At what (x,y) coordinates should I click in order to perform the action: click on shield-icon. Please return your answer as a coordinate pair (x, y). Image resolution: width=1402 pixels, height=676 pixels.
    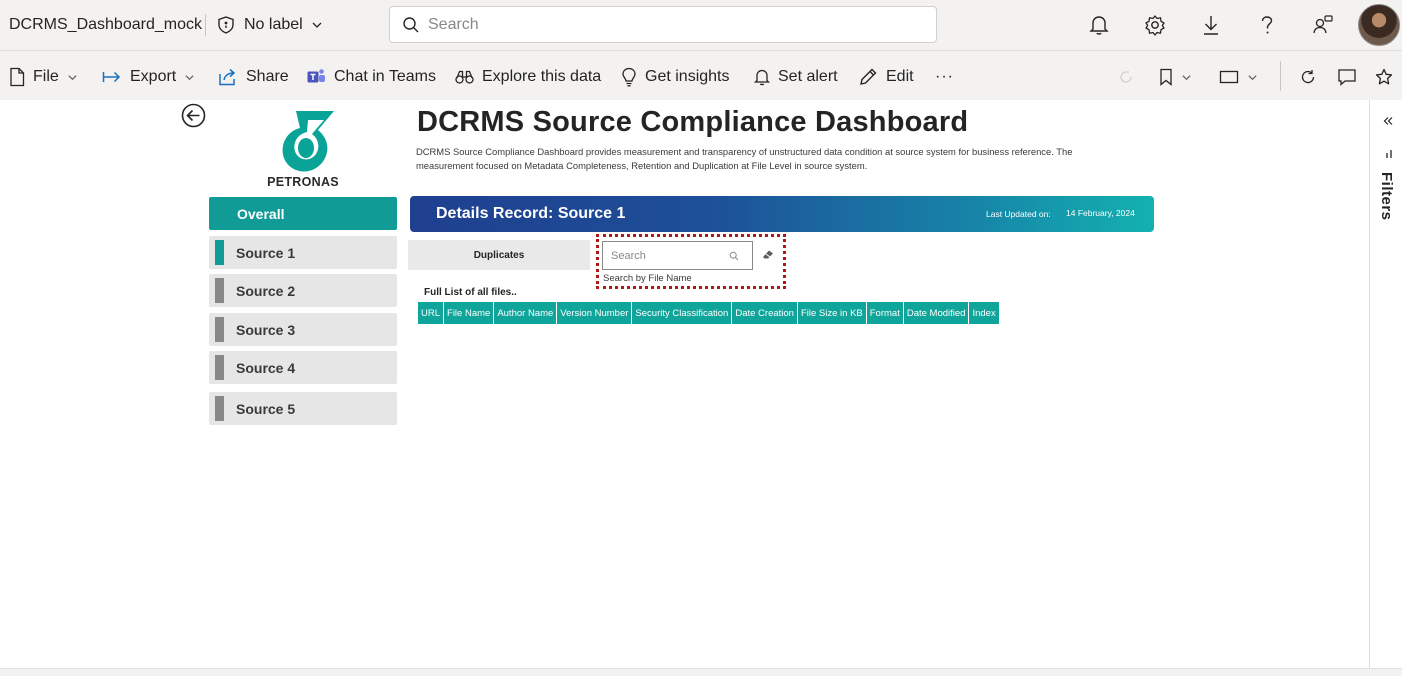
    Looking at the image, I should click on (226, 25).